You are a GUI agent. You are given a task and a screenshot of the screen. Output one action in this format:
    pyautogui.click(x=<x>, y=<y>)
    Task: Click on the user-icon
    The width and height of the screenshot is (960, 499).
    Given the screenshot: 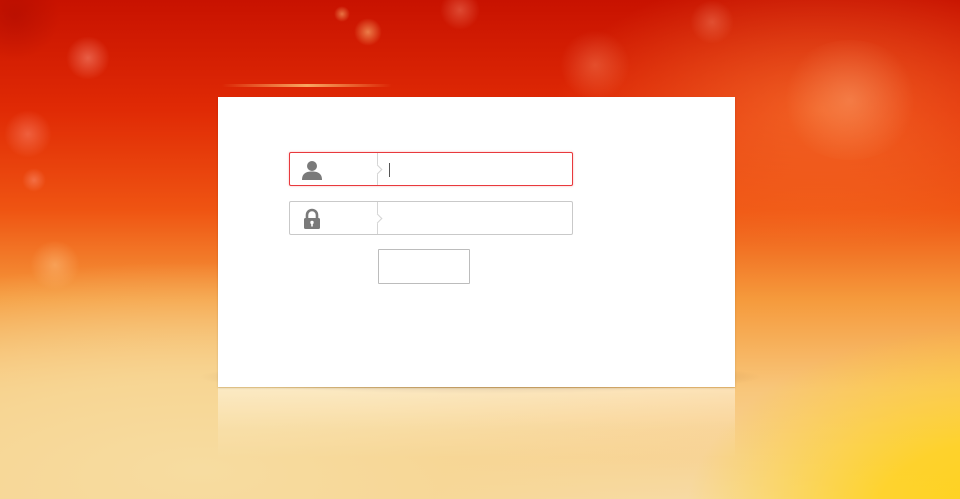 What is the action you would take?
    pyautogui.click(x=312, y=170)
    